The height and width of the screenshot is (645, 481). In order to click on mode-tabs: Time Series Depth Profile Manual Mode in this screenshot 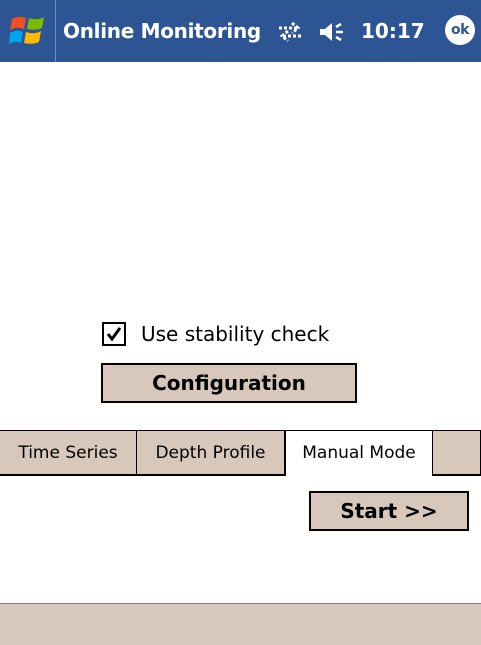, I will do `click(240, 453)`.